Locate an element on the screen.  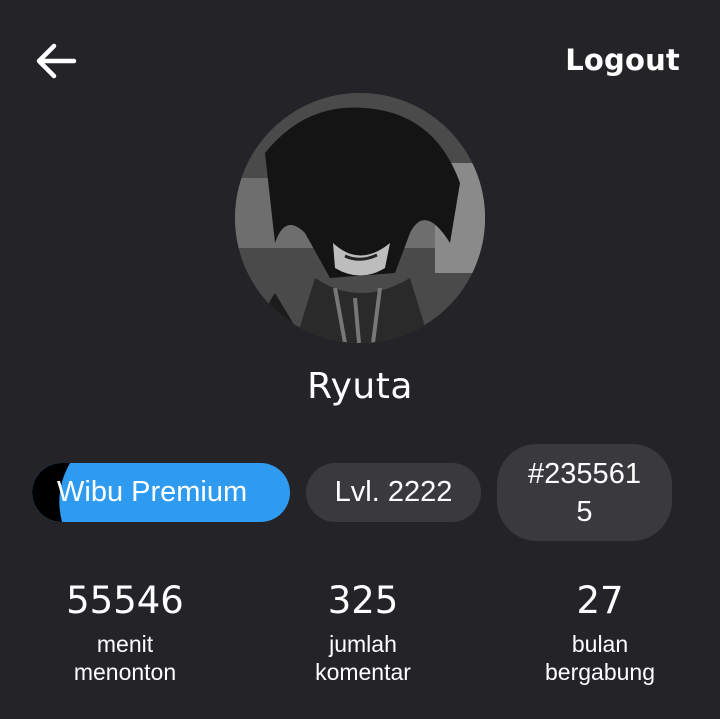
level-label: Lvl. 2222 is located at coordinates (393, 492).